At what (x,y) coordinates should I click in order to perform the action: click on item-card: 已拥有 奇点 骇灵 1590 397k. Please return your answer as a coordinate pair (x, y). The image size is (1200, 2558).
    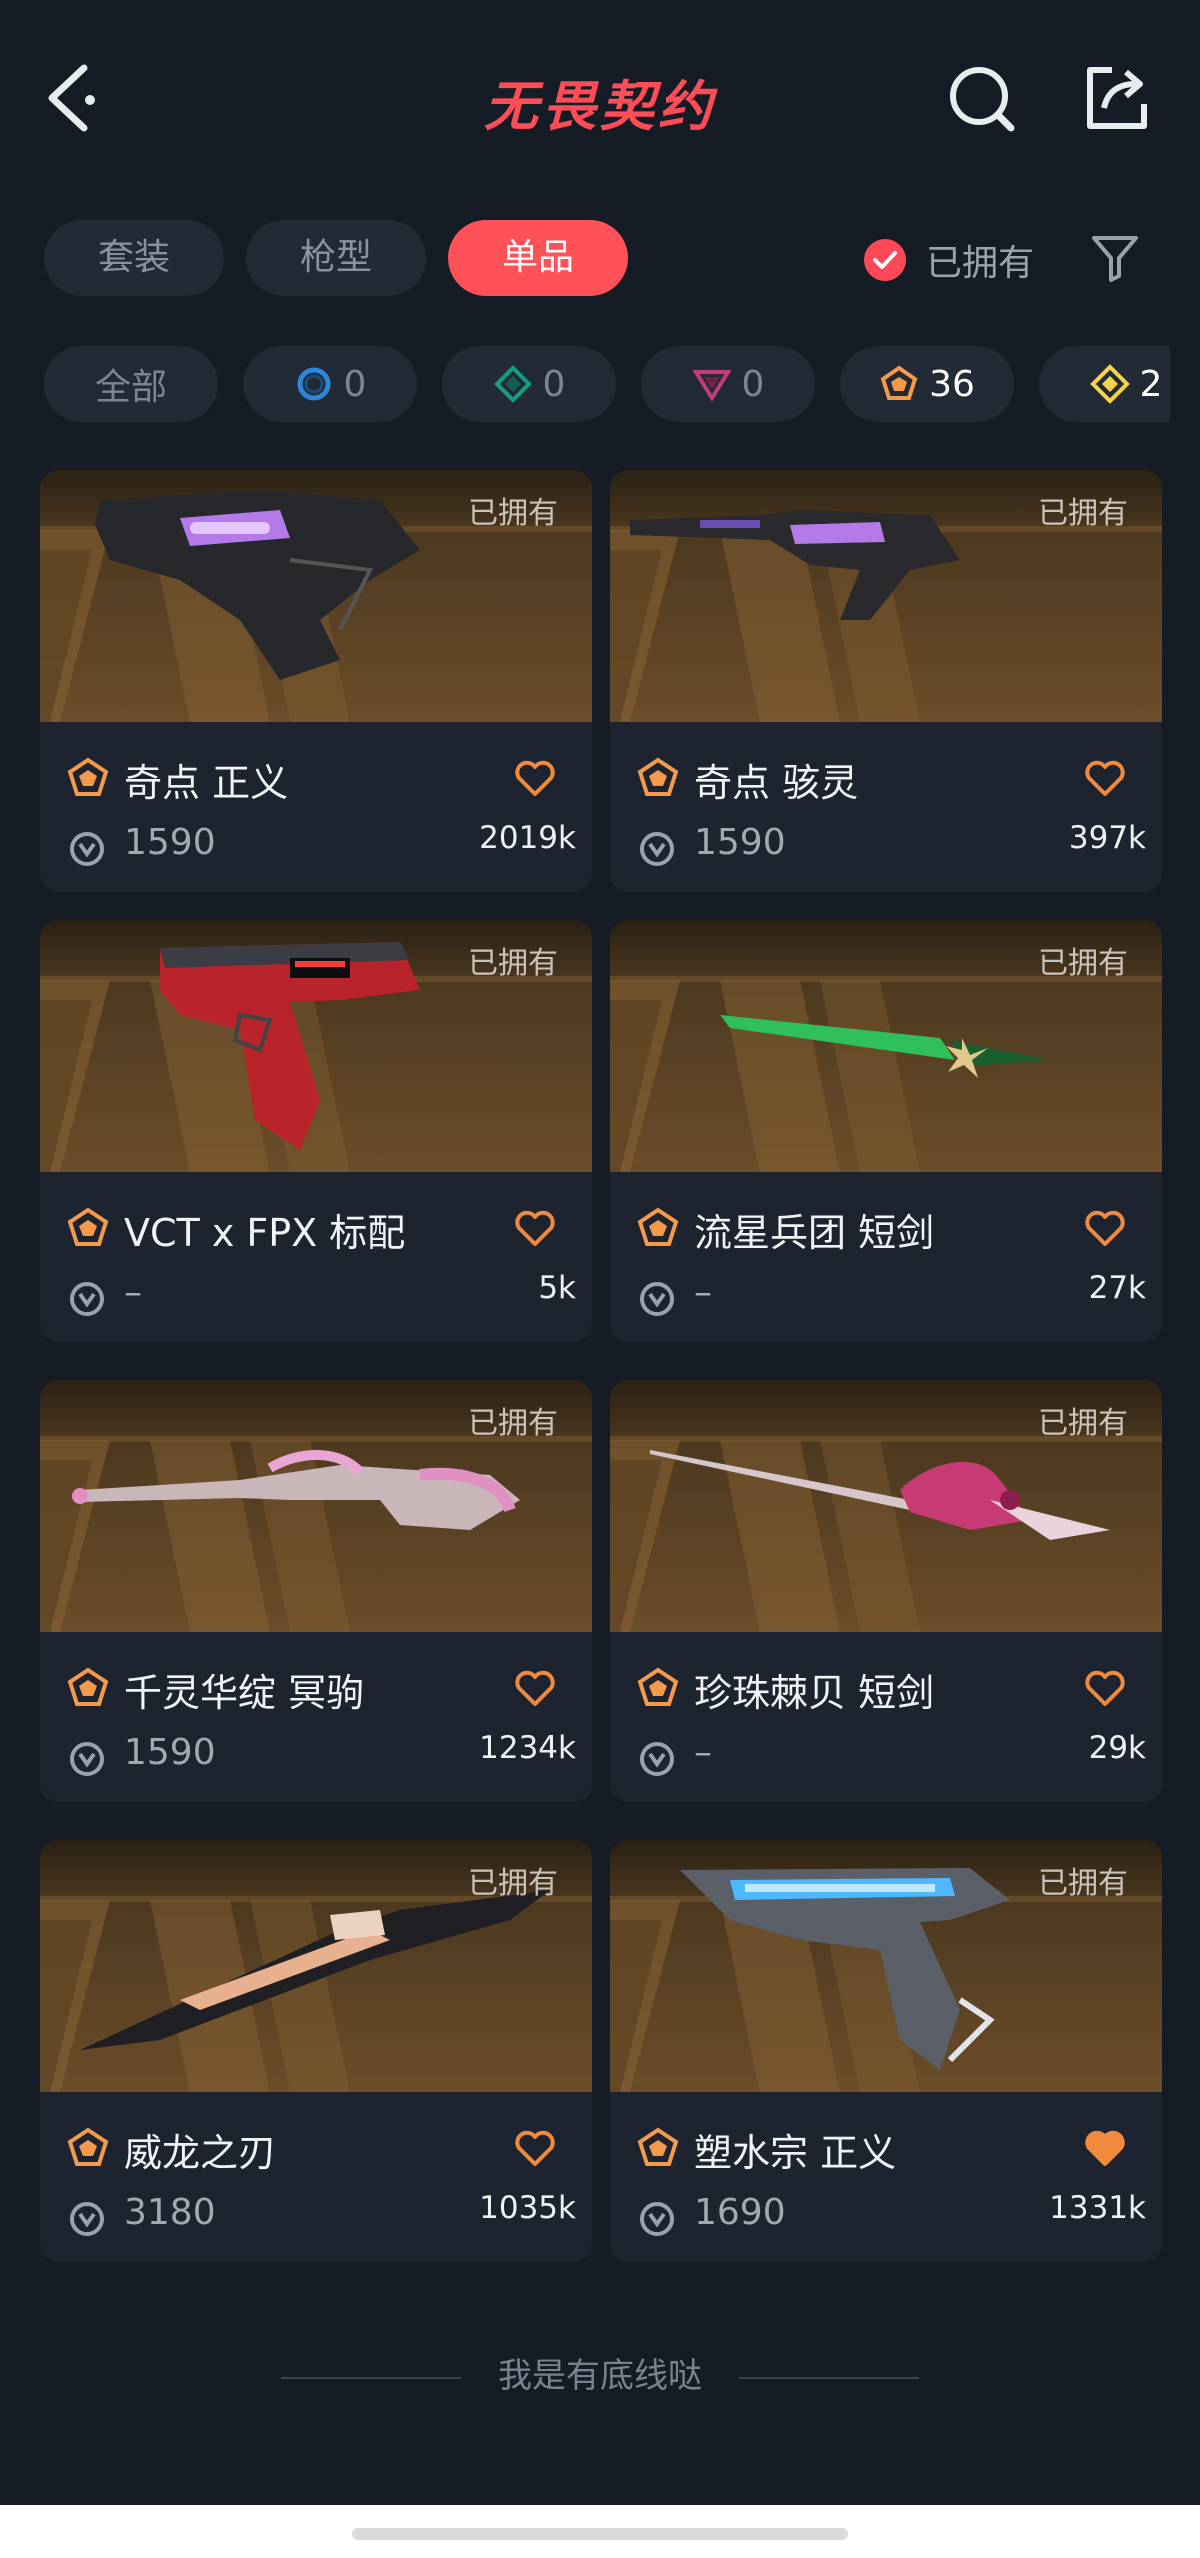
    Looking at the image, I should click on (886, 681).